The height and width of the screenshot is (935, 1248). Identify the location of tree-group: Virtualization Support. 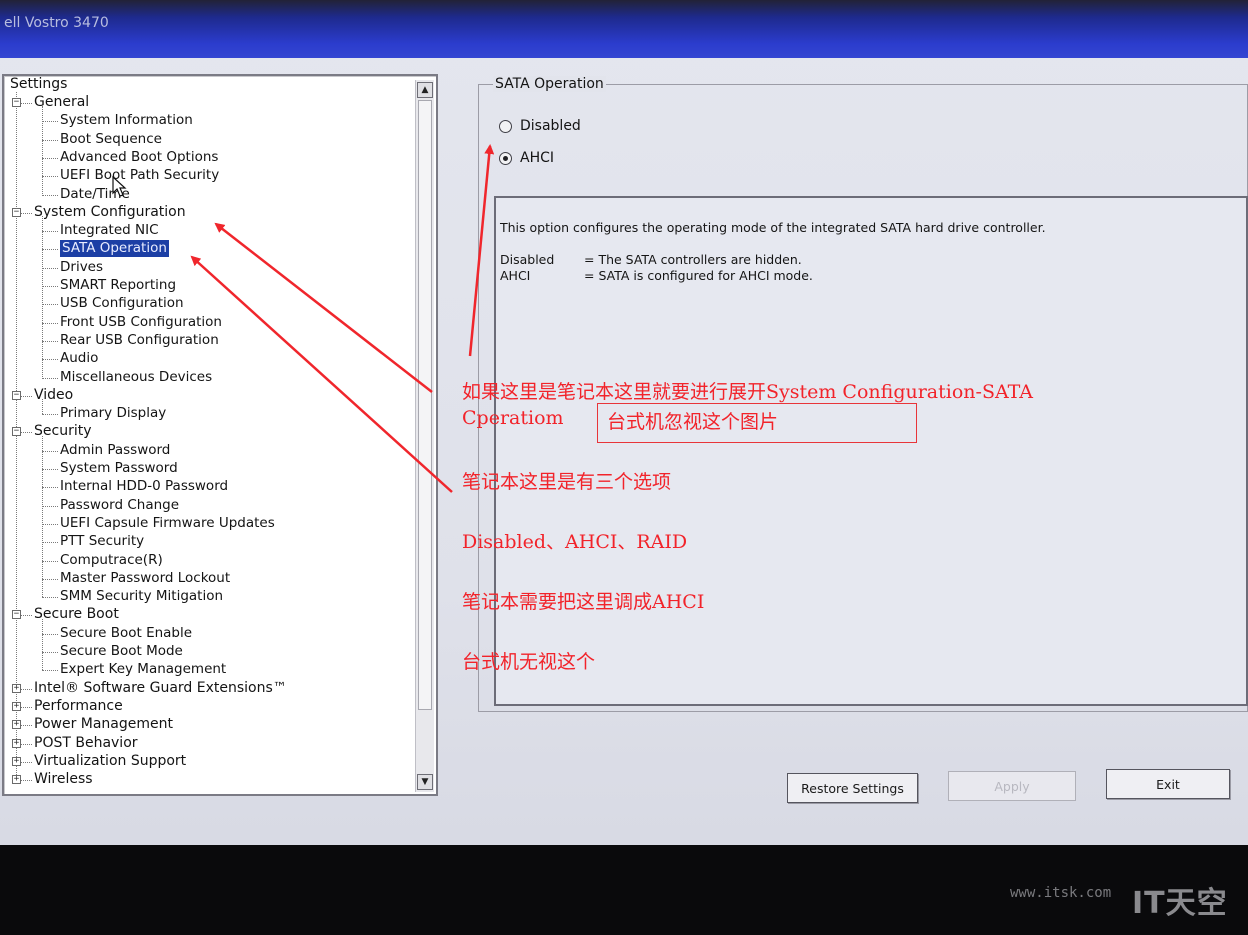
(110, 761).